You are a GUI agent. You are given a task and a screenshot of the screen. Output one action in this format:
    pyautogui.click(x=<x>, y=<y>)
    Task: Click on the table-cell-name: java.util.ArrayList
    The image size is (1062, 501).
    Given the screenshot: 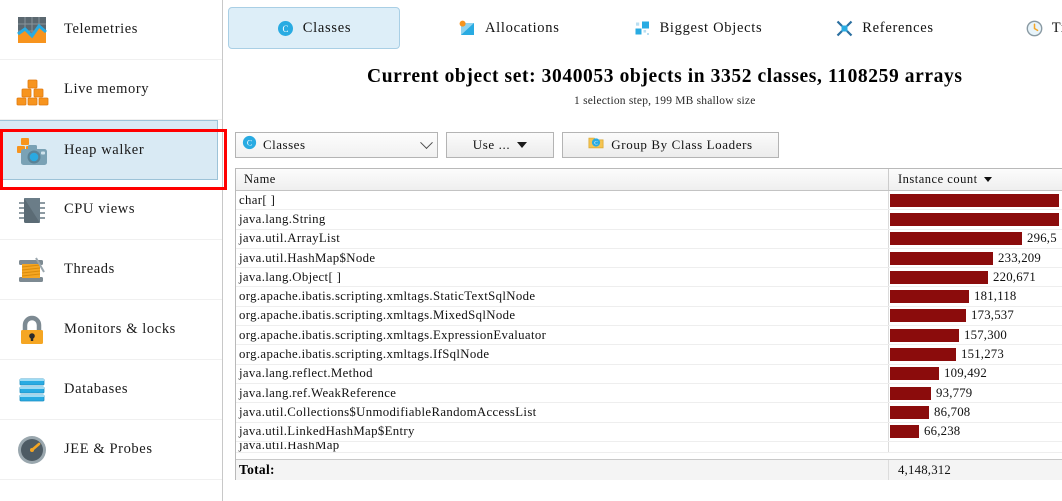 What is the action you would take?
    pyautogui.click(x=562, y=238)
    